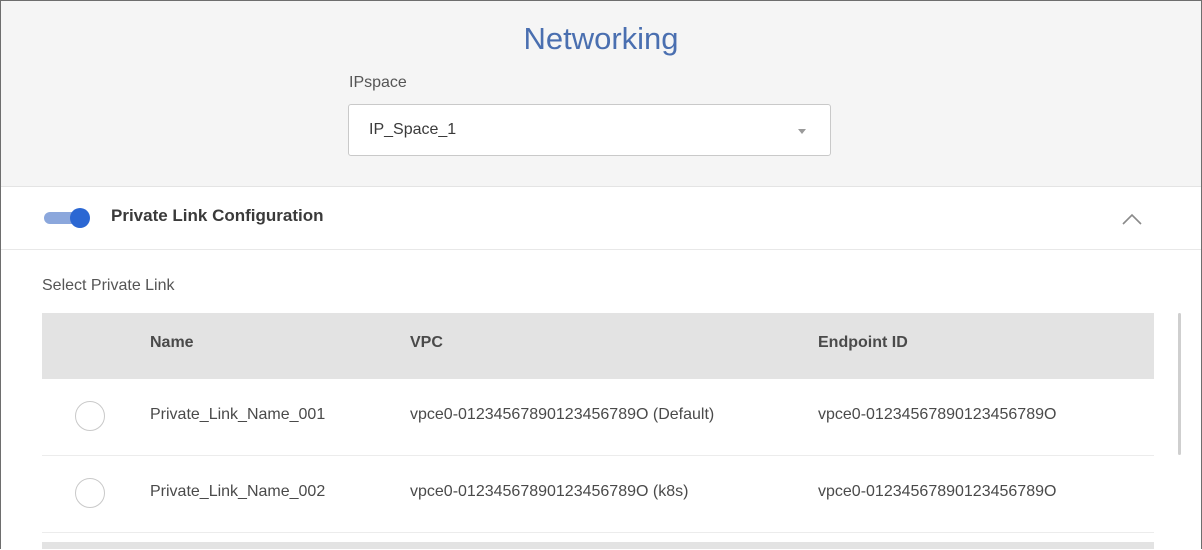 The height and width of the screenshot is (550, 1202). Describe the element at coordinates (1179, 384) in the screenshot. I see `table-scrollbar` at that location.